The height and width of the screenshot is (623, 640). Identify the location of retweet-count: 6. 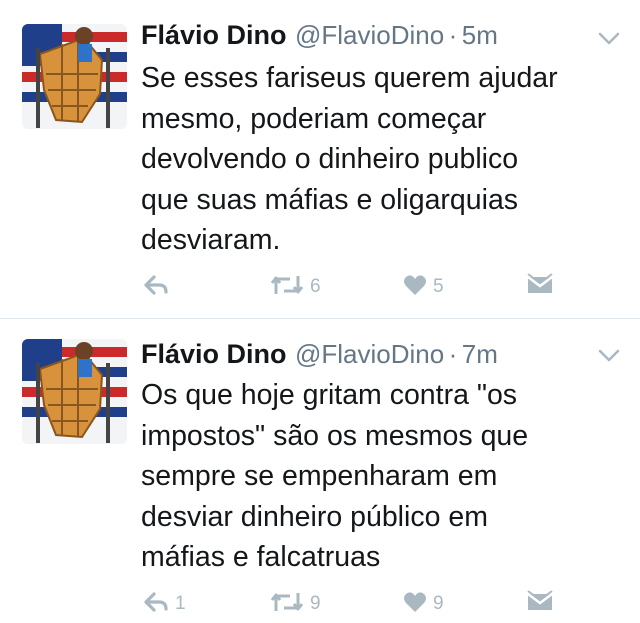
(315, 286).